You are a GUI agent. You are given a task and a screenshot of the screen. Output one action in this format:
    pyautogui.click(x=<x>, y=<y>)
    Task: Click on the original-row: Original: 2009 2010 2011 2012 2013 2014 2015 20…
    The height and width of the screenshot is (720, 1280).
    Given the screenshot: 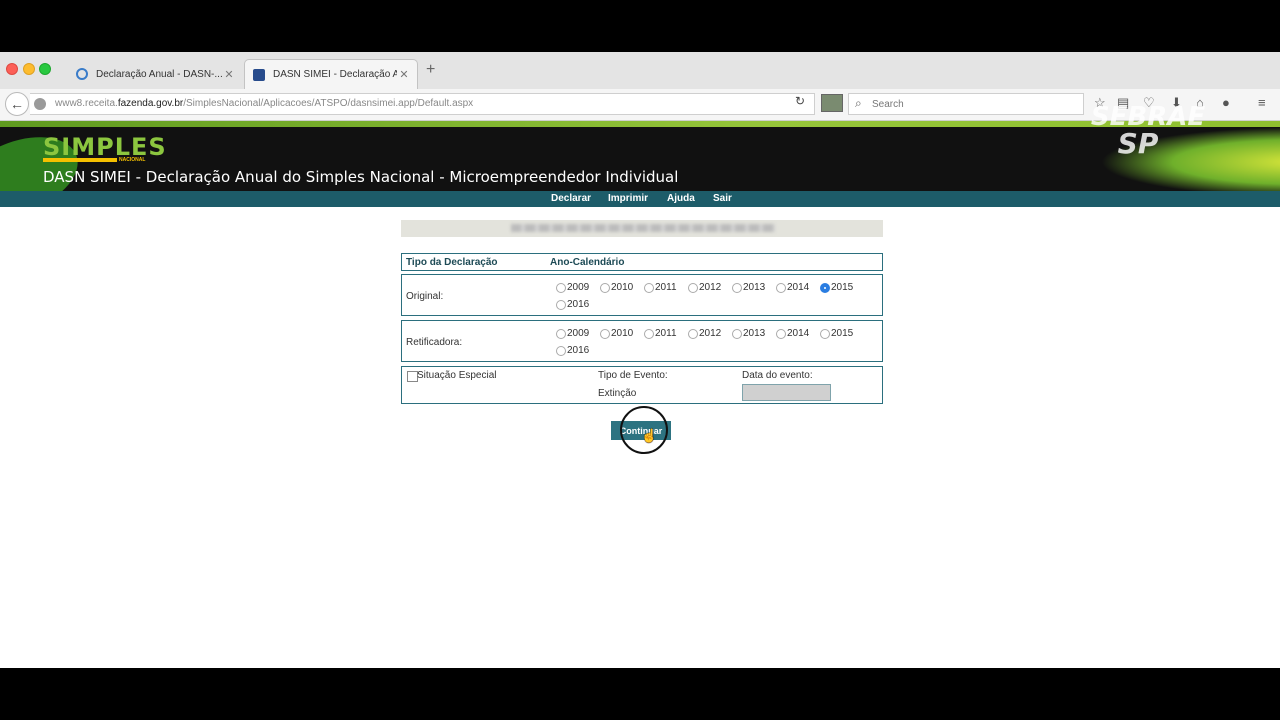 What is the action you would take?
    pyautogui.click(x=642, y=295)
    